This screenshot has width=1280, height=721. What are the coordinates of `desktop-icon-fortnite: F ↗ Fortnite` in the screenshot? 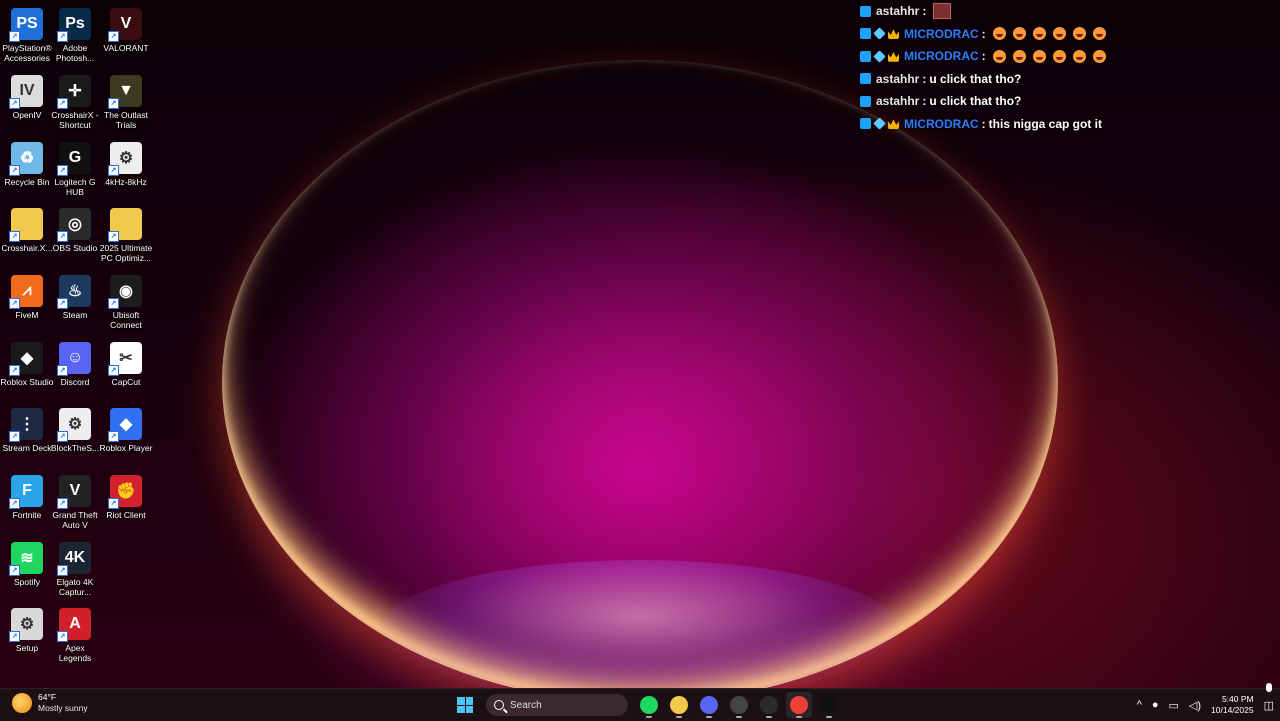 It's located at (27, 495).